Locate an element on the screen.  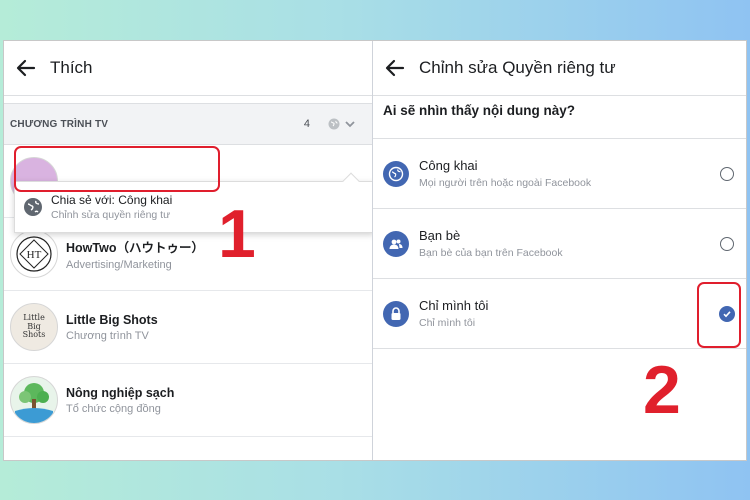
item-subtitle: Chương trình TV is located at coordinates (107, 335).